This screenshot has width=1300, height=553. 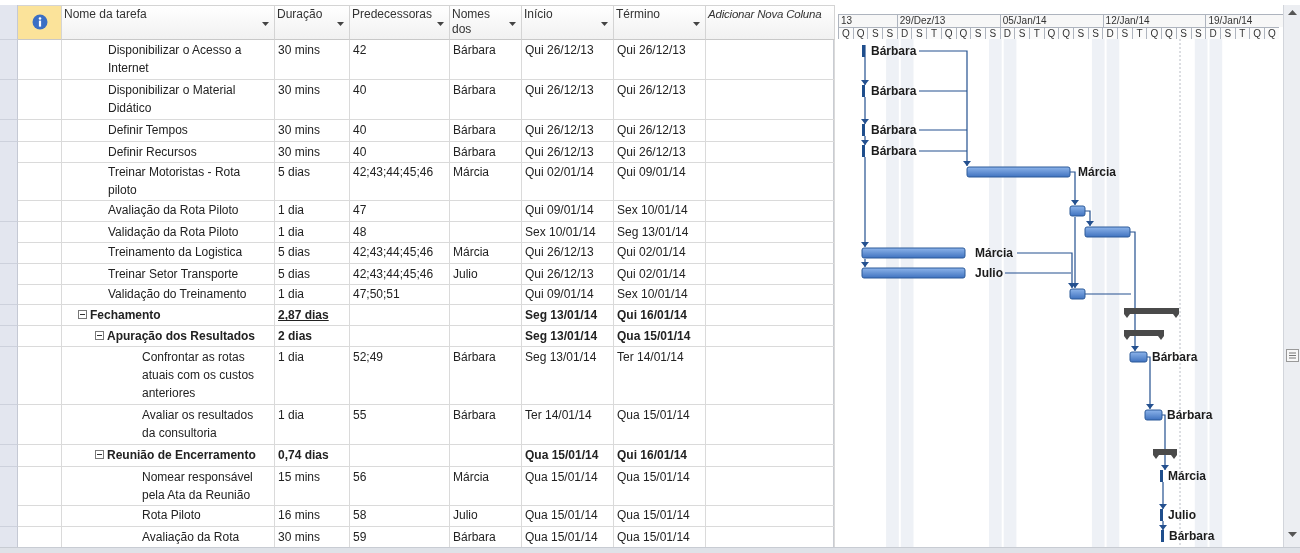 What do you see at coordinates (867, 20) in the screenshot?
I see `timescale-week-cell: 13` at bounding box center [867, 20].